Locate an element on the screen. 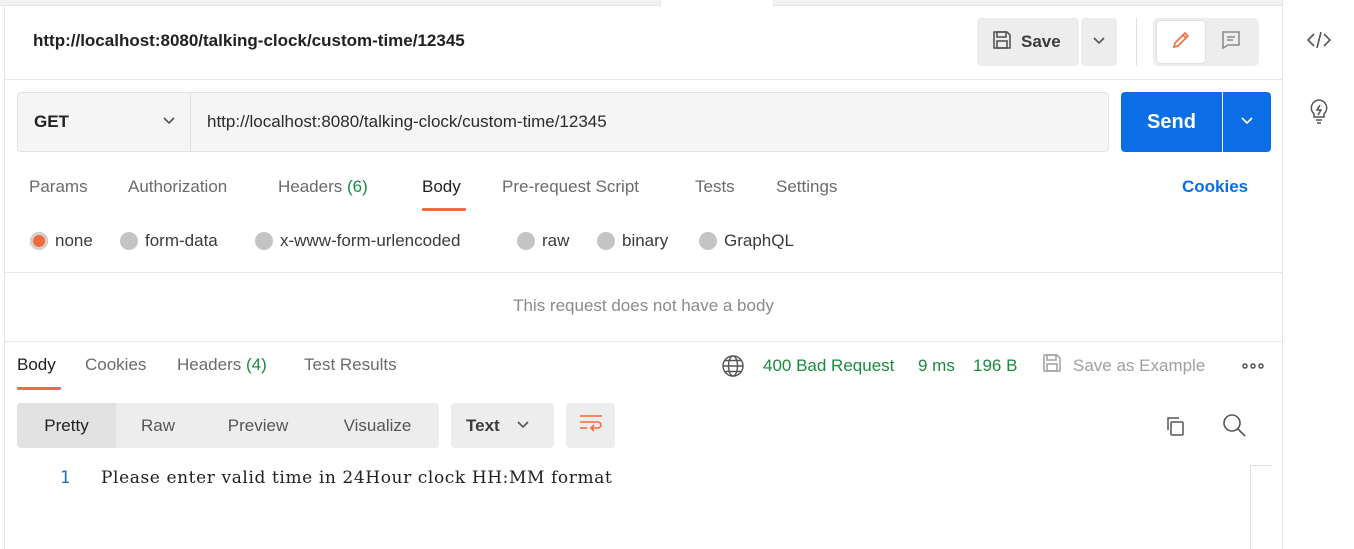 Image resolution: width=1354 pixels, height=549 pixels. radio-form-data: form-data is located at coordinates (169, 241).